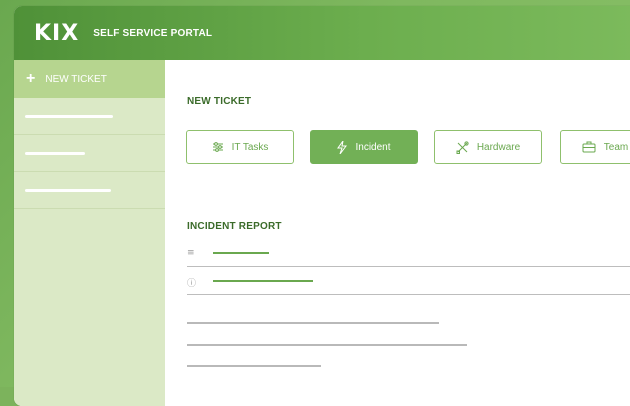  What do you see at coordinates (342, 147) in the screenshot?
I see `bolt-icon` at bounding box center [342, 147].